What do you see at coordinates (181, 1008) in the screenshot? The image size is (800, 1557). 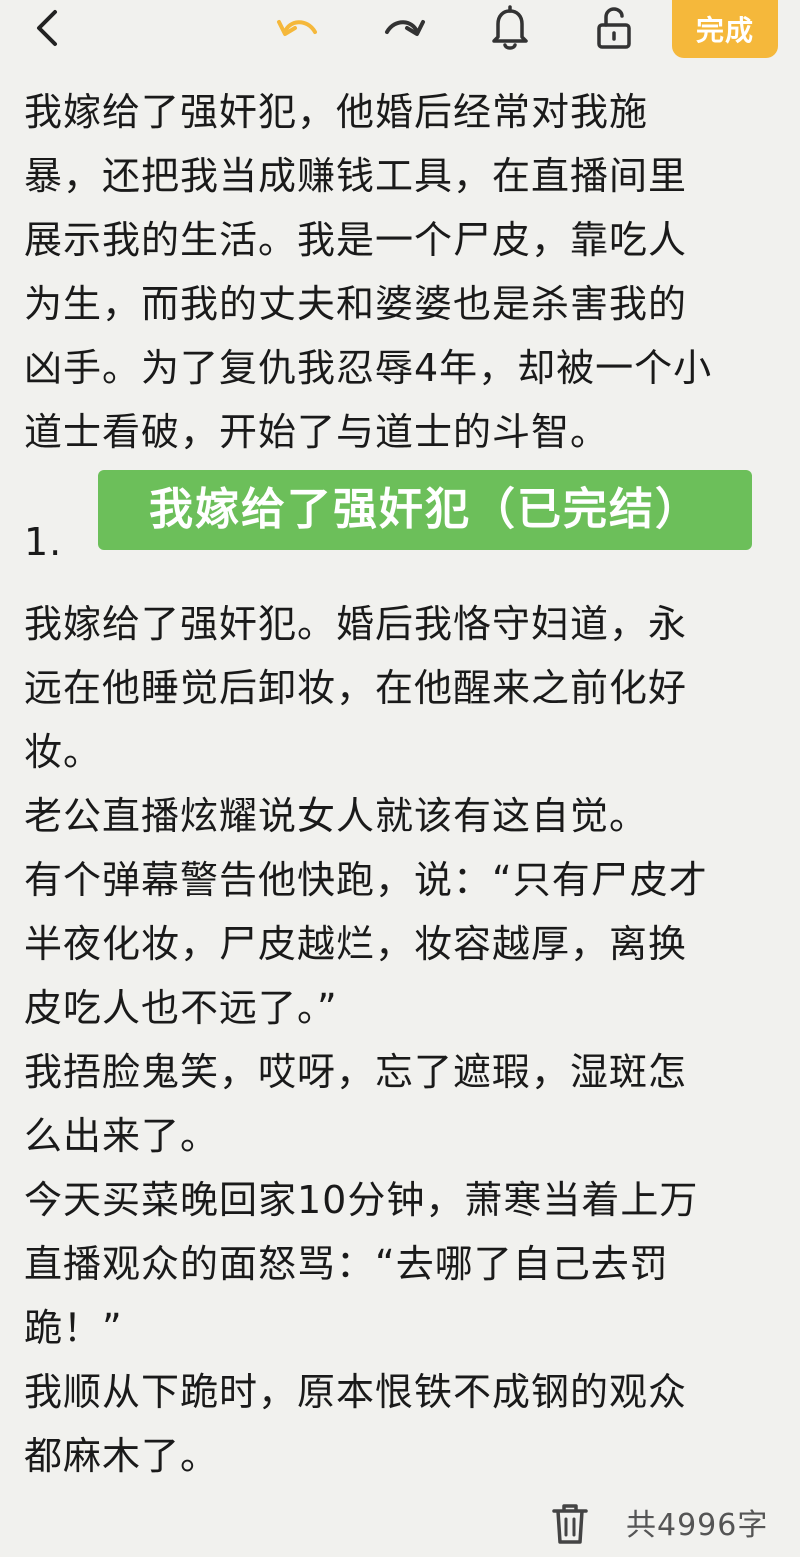 I see `text-line: 皮吃人也不远了。”` at bounding box center [181, 1008].